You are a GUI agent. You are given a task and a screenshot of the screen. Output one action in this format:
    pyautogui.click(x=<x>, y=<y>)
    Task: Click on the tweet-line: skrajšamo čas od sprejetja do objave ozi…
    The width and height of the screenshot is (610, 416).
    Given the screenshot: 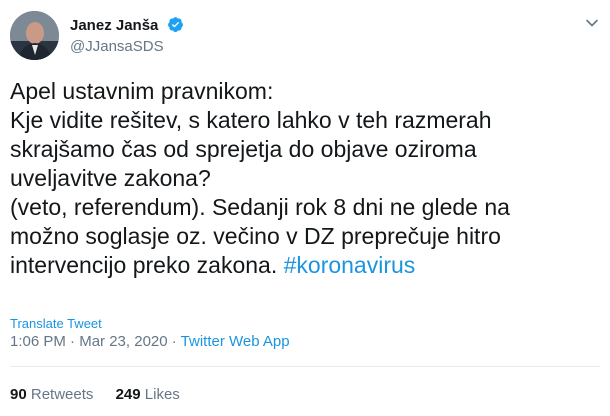 What is the action you would take?
    pyautogui.click(x=243, y=149)
    